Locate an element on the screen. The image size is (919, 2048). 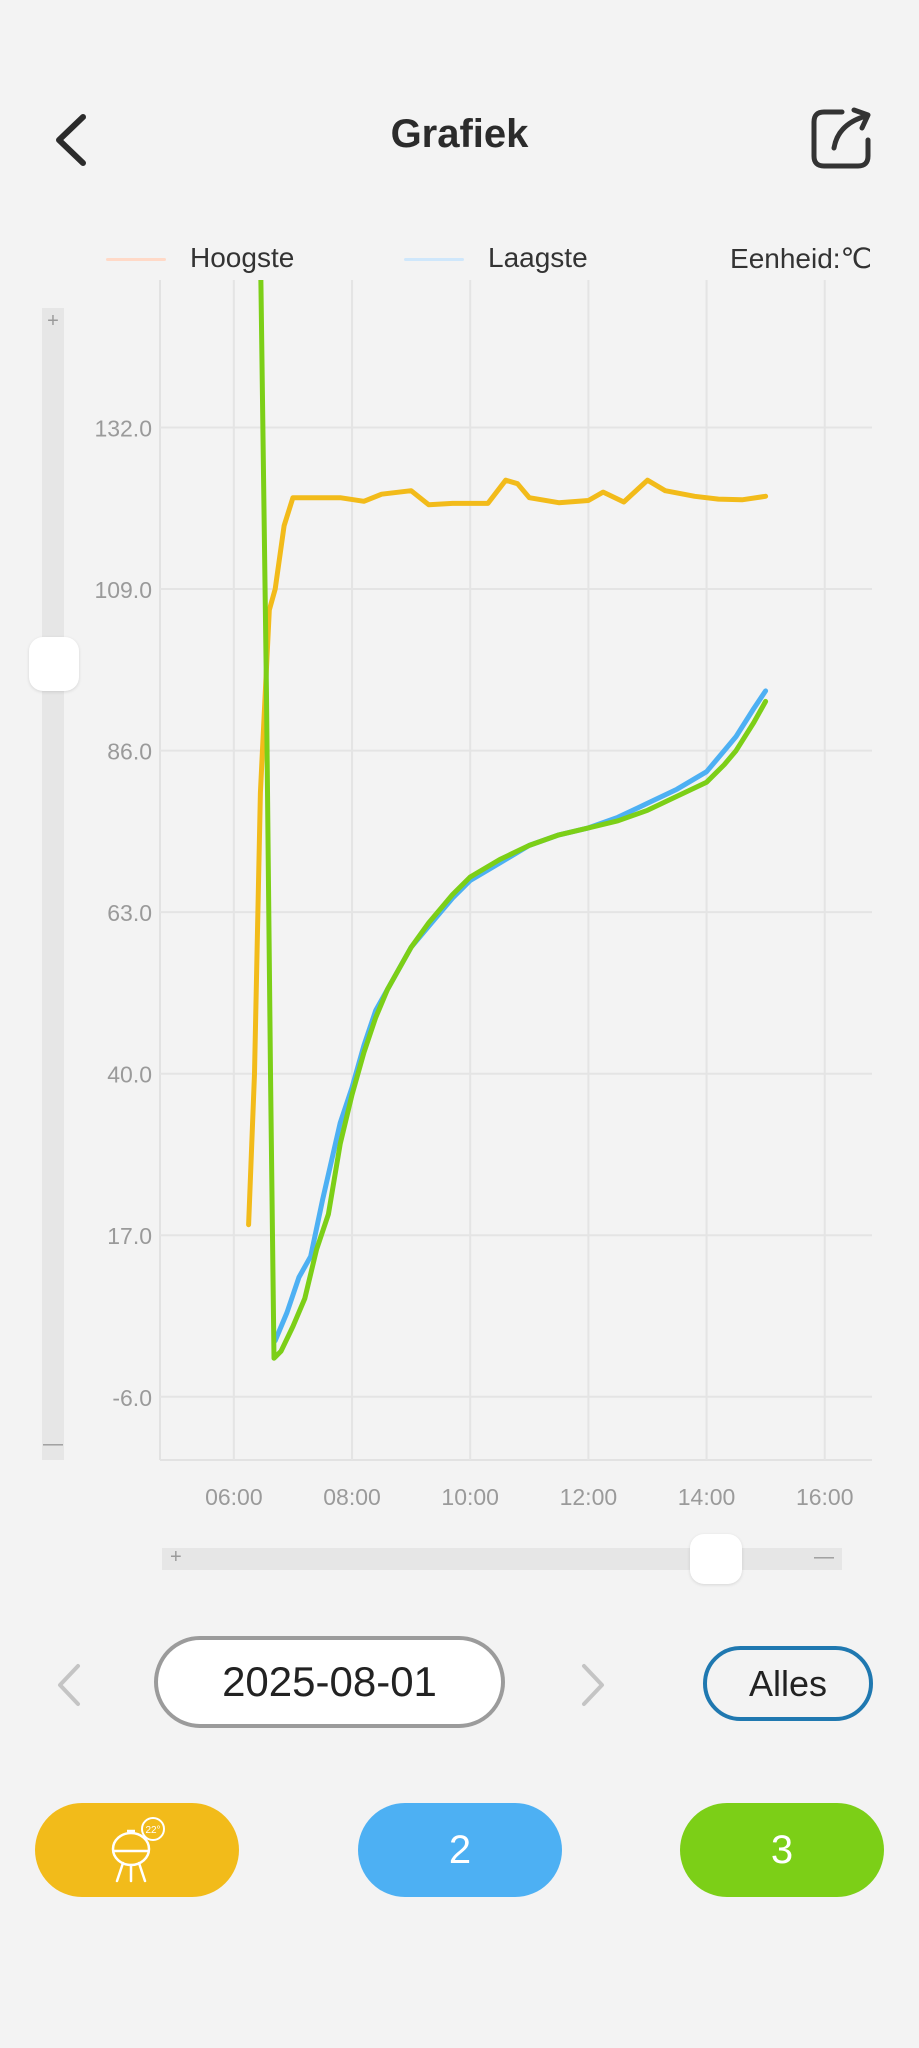
zoom-in-icon: + is located at coordinates (176, 1557).